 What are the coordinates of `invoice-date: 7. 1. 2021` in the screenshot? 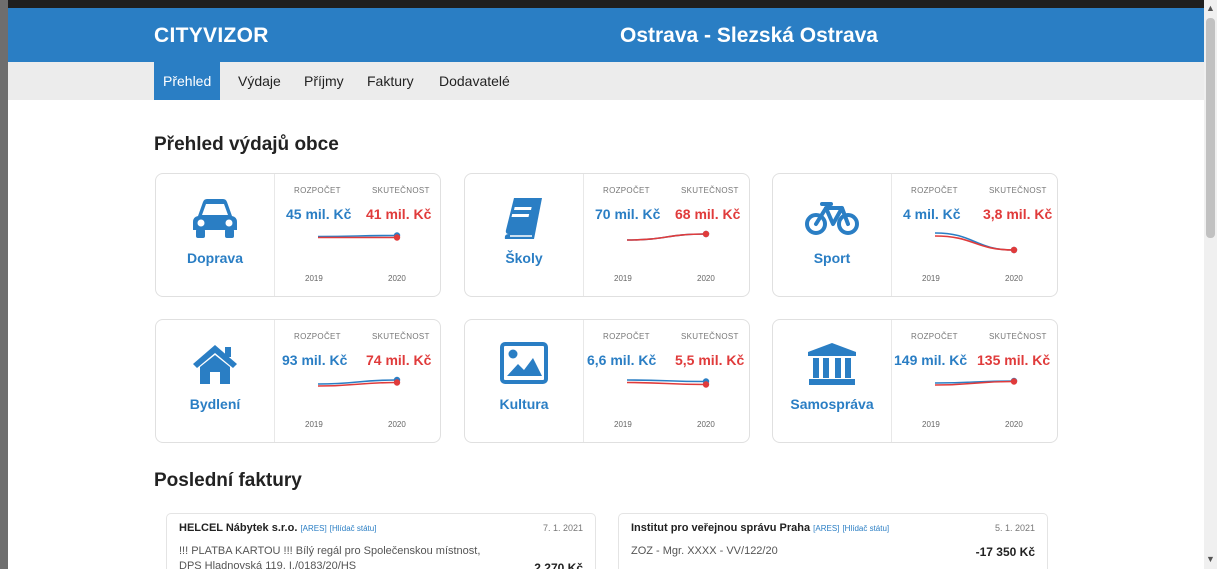 It's located at (562, 528).